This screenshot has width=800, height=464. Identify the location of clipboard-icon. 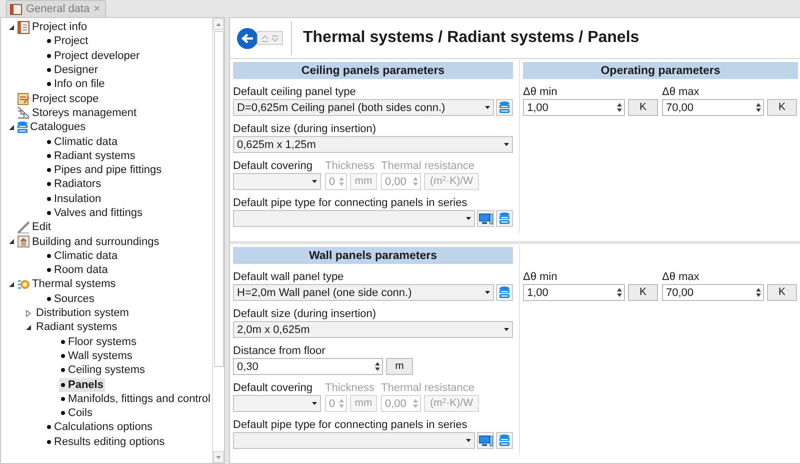
(23, 99).